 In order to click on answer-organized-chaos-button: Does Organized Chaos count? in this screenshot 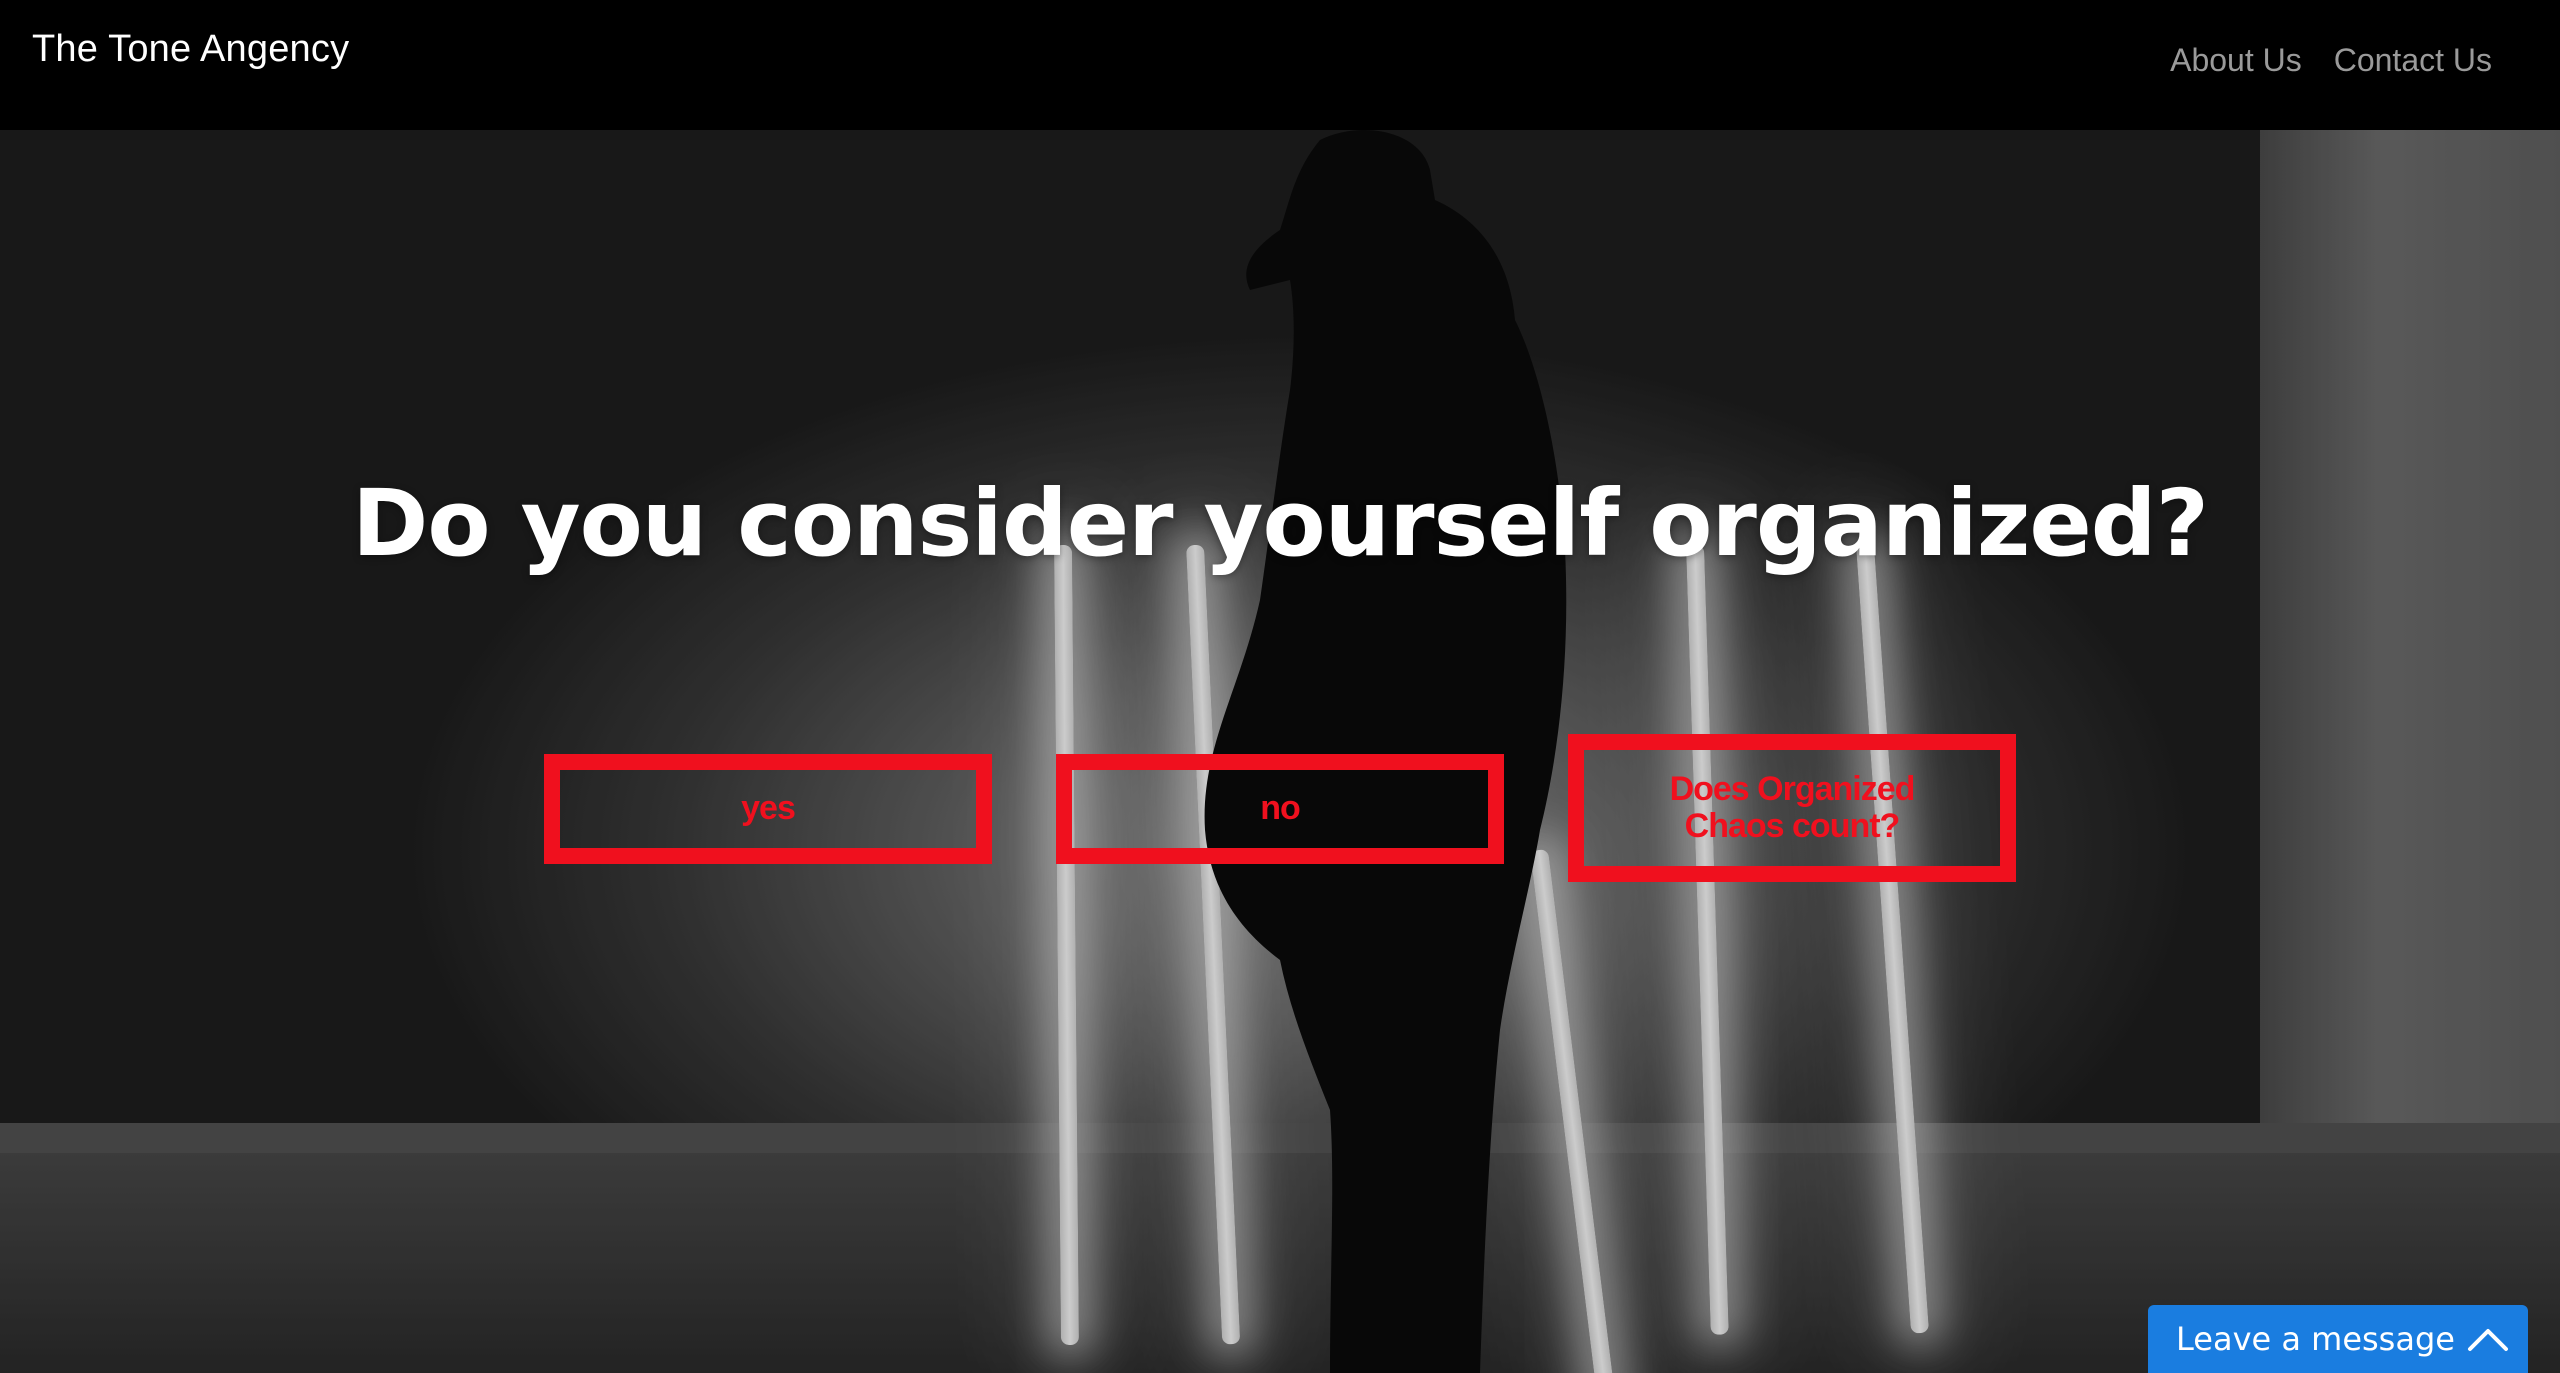, I will do `click(1792, 808)`.